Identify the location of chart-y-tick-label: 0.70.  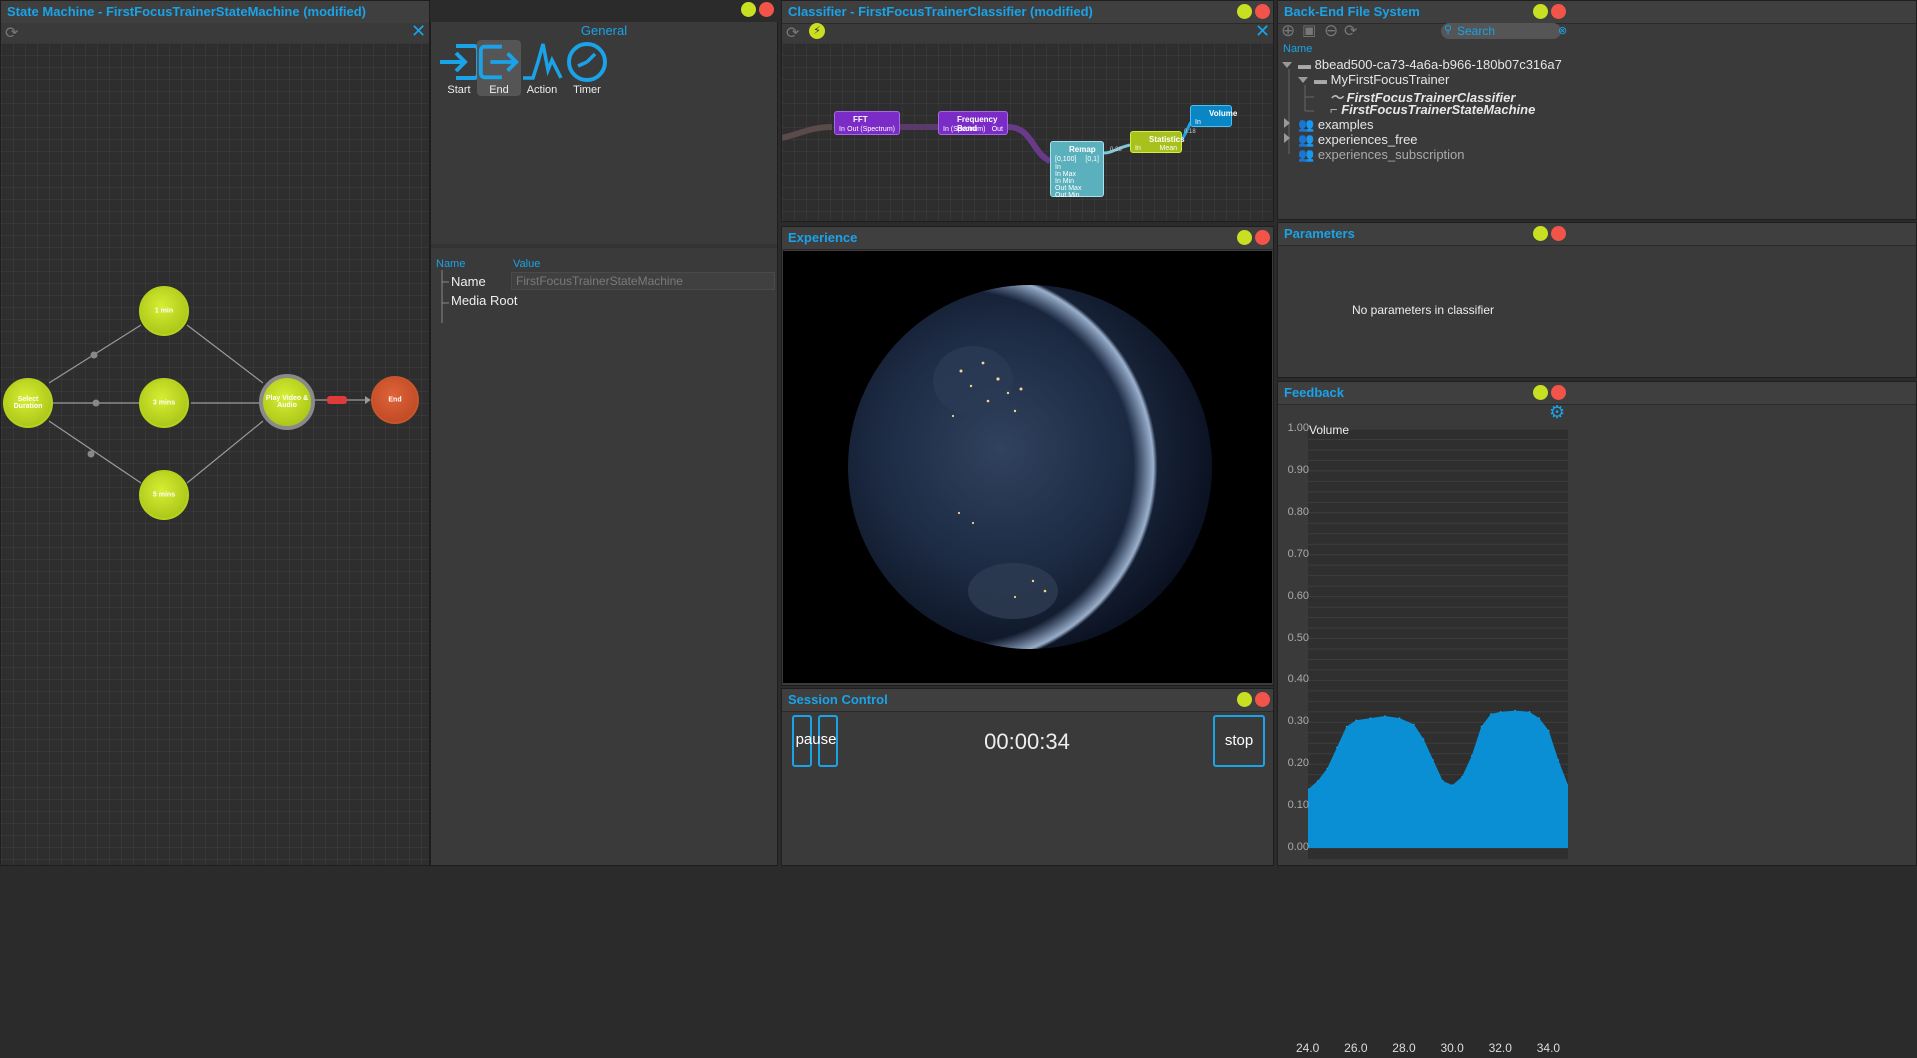
(1298, 553).